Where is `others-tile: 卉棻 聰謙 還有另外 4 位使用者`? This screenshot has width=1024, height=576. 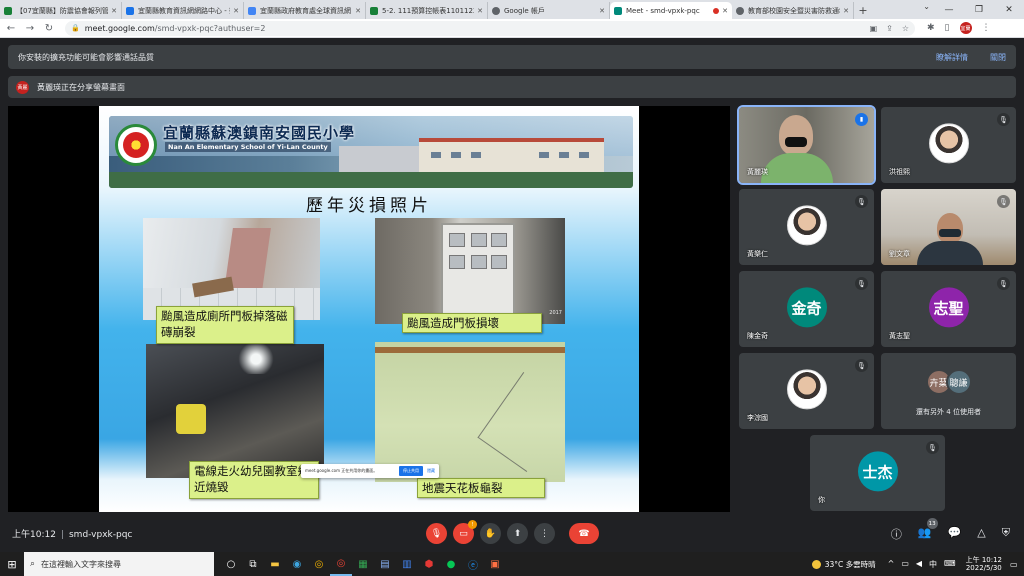
others-tile: 卉棻 聰謙 還有另外 4 位使用者 is located at coordinates (948, 391).